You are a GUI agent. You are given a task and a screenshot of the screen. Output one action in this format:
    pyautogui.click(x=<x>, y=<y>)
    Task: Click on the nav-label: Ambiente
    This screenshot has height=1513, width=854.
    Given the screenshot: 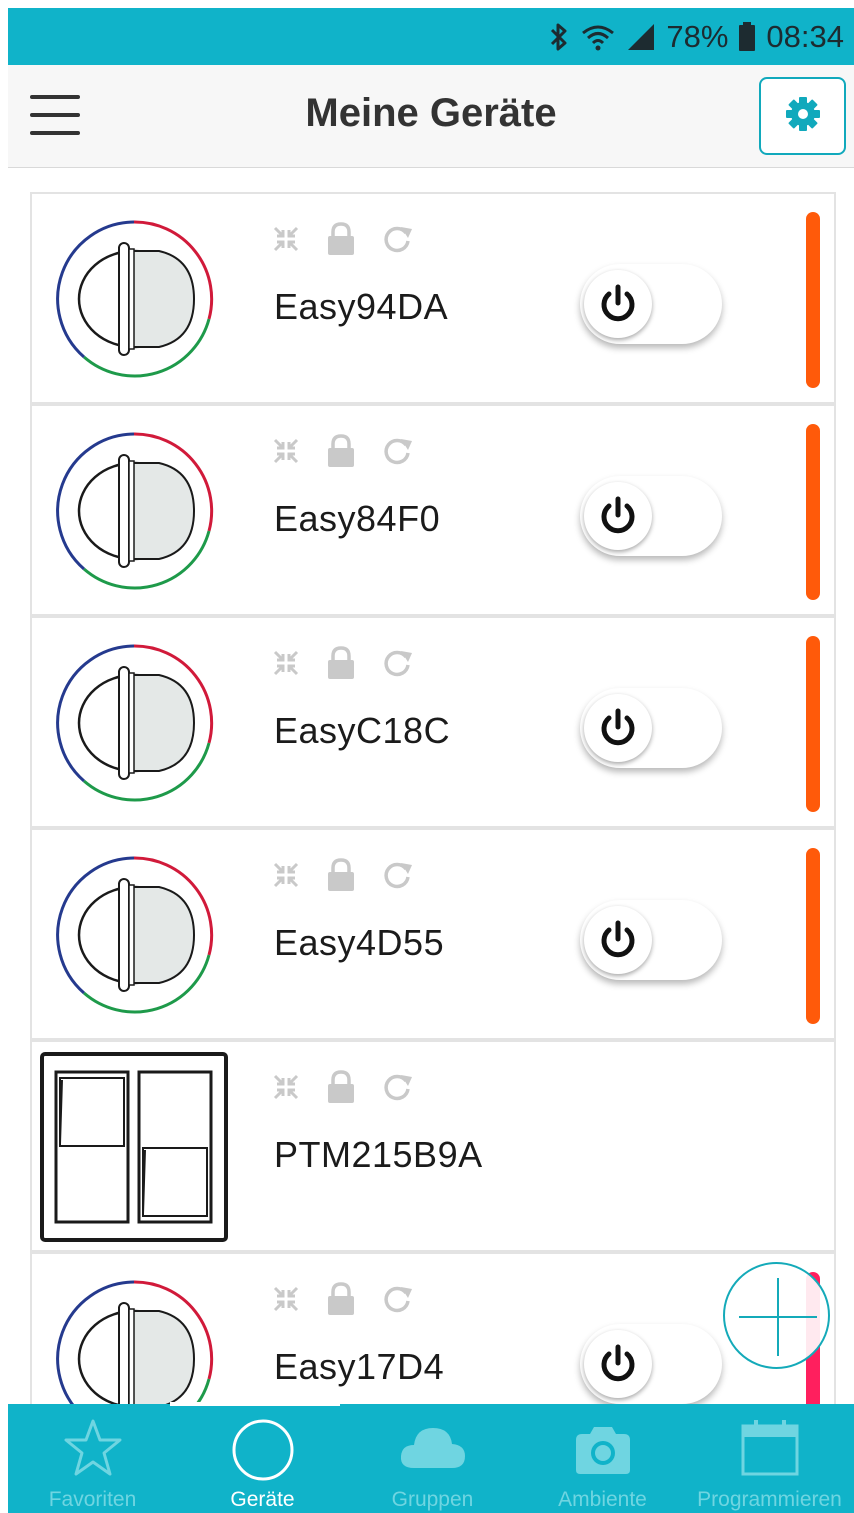 What is the action you would take?
    pyautogui.click(x=602, y=1499)
    